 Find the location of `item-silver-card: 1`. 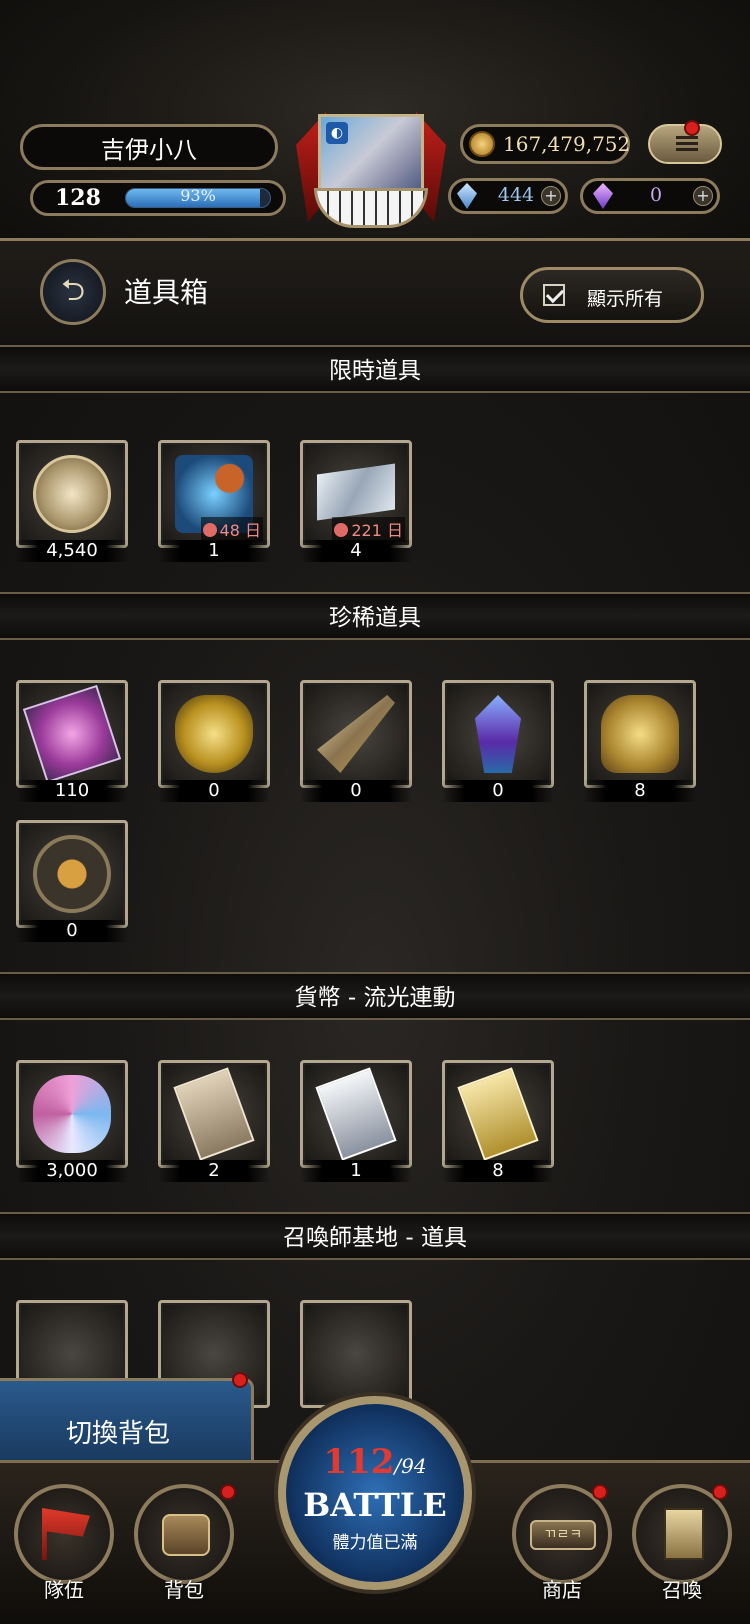

item-silver-card: 1 is located at coordinates (356, 1121).